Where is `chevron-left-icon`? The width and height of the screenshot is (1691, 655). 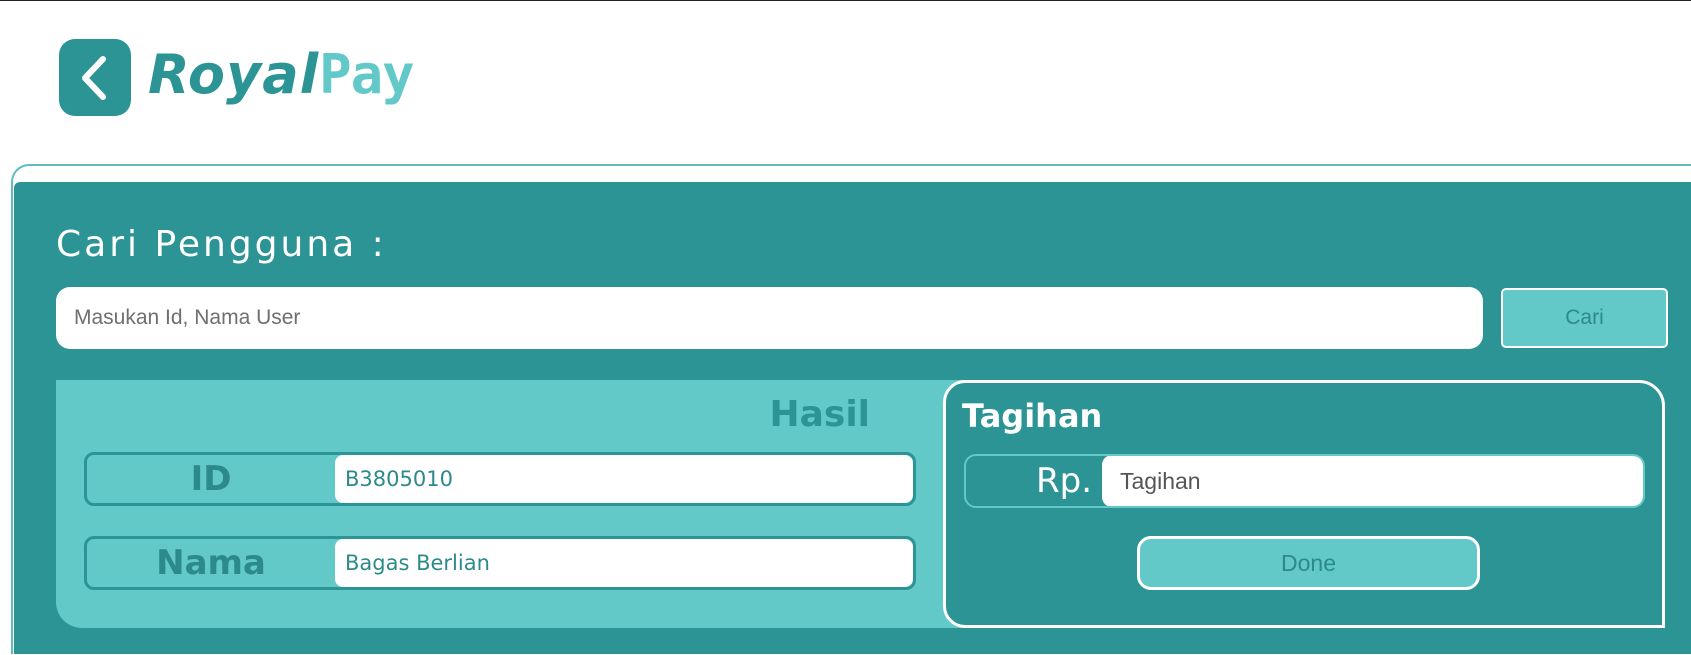
chevron-left-icon is located at coordinates (94, 77).